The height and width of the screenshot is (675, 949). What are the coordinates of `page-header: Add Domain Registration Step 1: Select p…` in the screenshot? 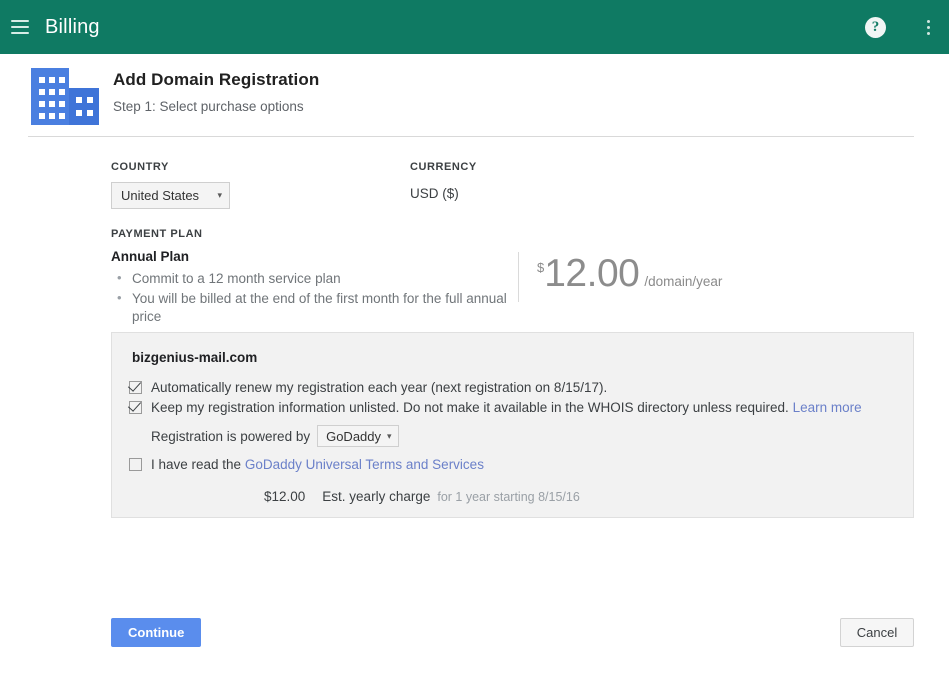 It's located at (175, 96).